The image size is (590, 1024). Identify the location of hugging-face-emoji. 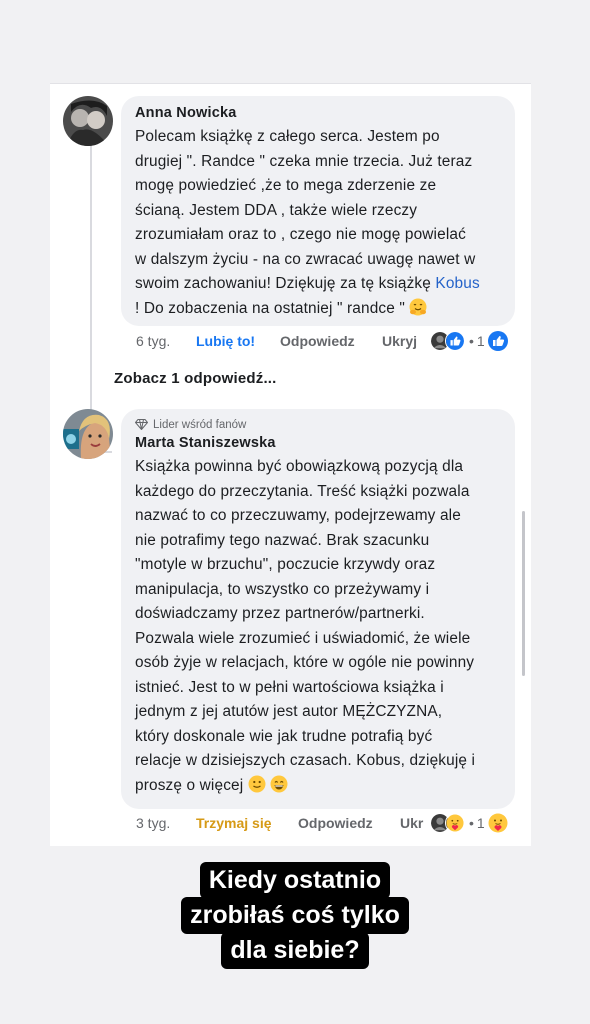
(418, 307).